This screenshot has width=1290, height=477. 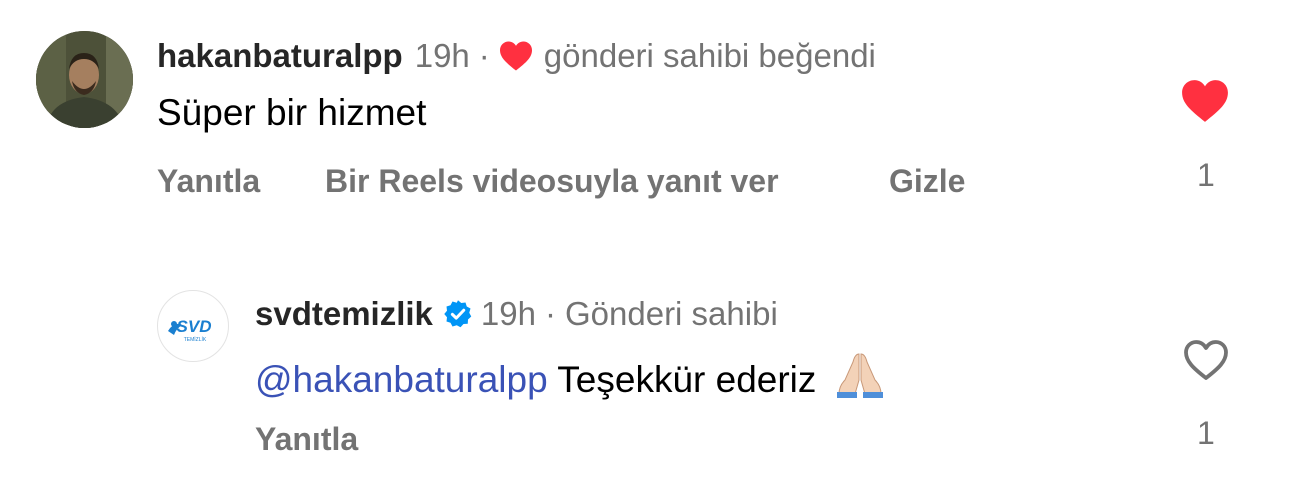 What do you see at coordinates (292, 112) in the screenshot?
I see `comment-text: Süper bir hizmet` at bounding box center [292, 112].